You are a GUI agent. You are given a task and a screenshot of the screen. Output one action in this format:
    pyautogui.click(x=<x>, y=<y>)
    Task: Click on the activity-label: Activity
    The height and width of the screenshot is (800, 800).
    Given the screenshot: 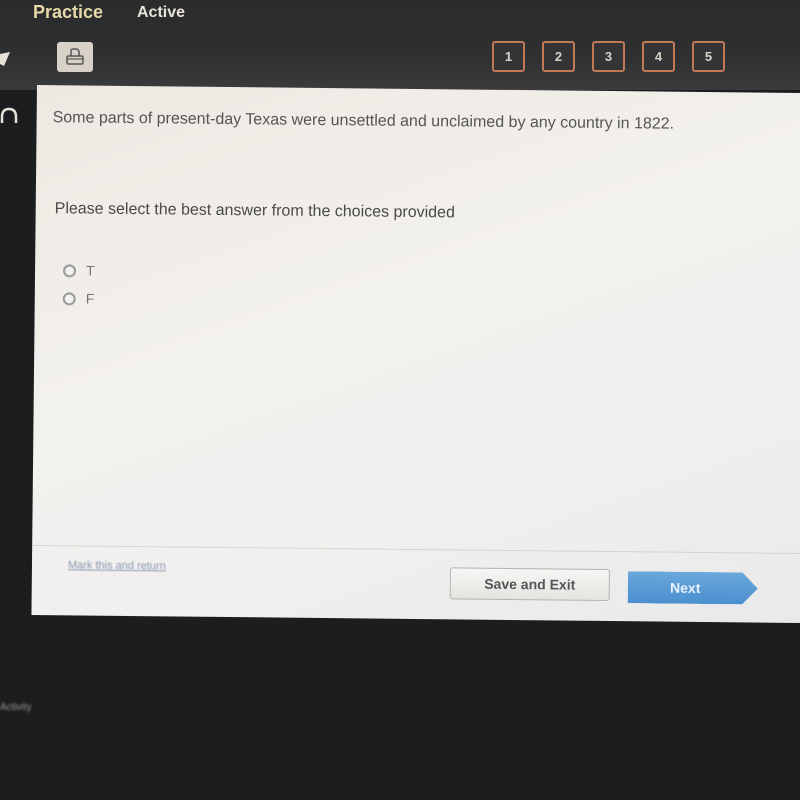 What is the action you would take?
    pyautogui.click(x=16, y=707)
    